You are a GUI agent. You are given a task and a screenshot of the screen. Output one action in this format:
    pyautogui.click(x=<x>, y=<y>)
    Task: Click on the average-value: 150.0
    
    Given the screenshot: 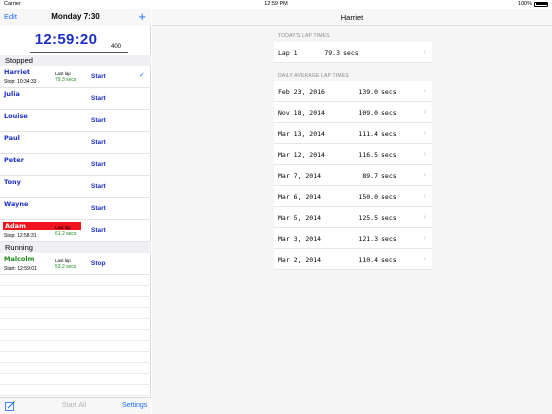 What is the action you would take?
    pyautogui.click(x=368, y=197)
    